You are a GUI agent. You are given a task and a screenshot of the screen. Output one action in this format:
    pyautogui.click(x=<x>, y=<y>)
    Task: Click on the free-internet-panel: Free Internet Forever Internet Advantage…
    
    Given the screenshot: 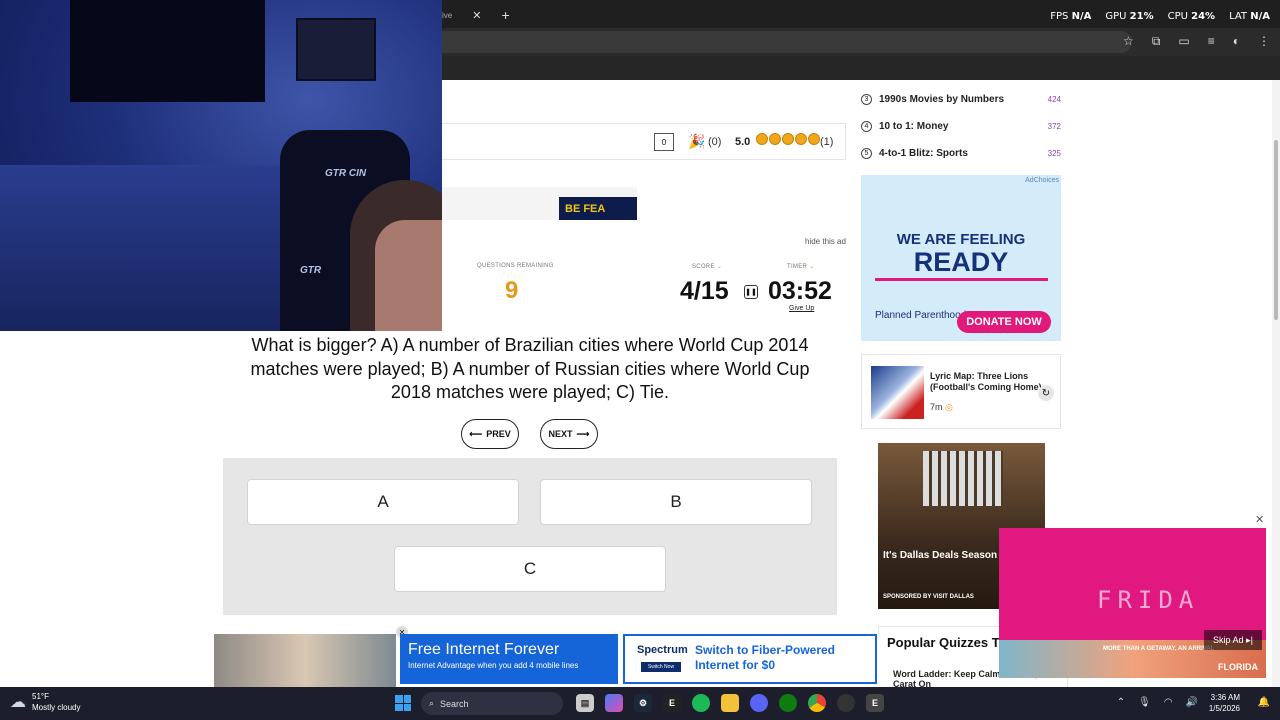 What is the action you would take?
    pyautogui.click(x=509, y=659)
    